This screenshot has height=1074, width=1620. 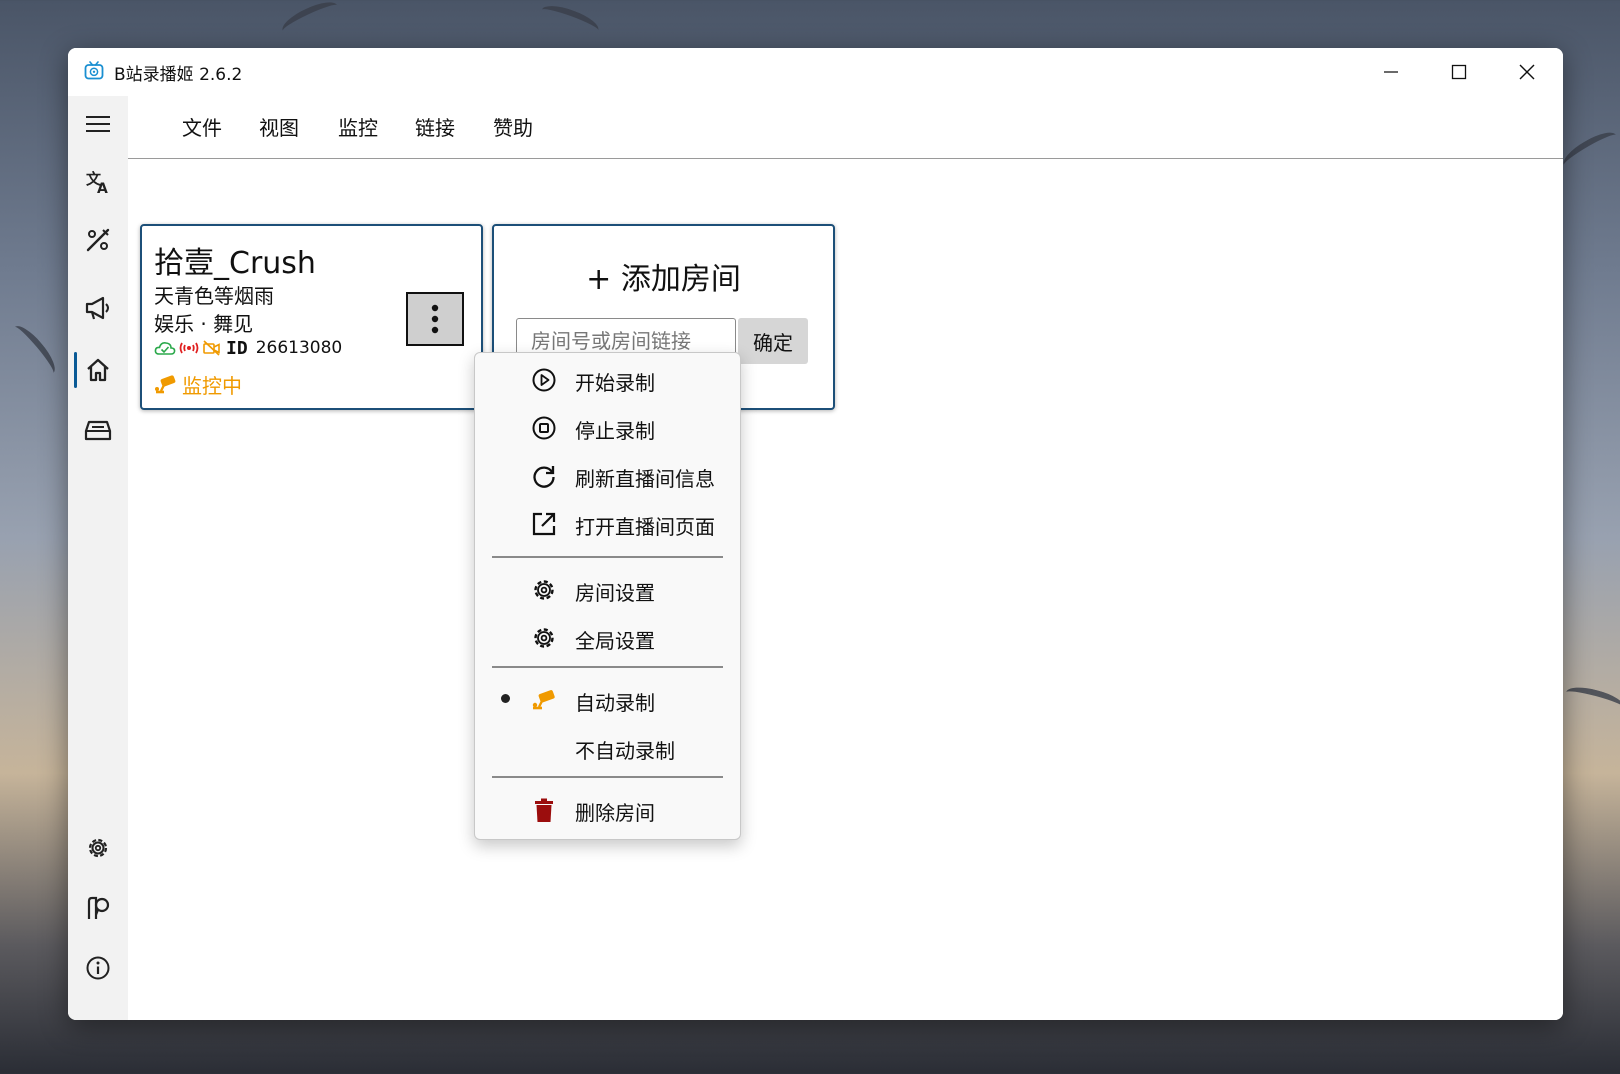 I want to click on menu-open-live-page: 打开直播间页面, so click(x=607, y=523).